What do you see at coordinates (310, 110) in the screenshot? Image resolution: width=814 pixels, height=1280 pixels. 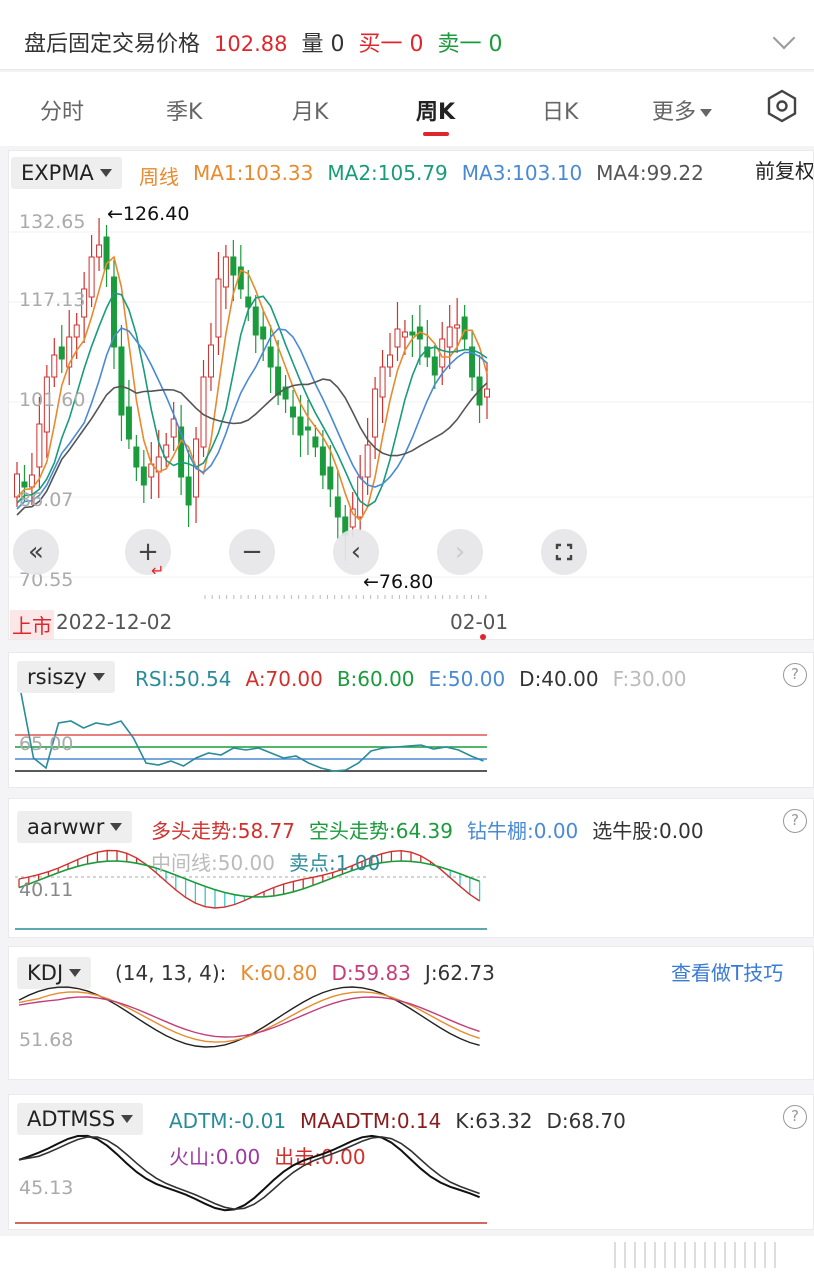 I see `tab-monthly-k: 月K` at bounding box center [310, 110].